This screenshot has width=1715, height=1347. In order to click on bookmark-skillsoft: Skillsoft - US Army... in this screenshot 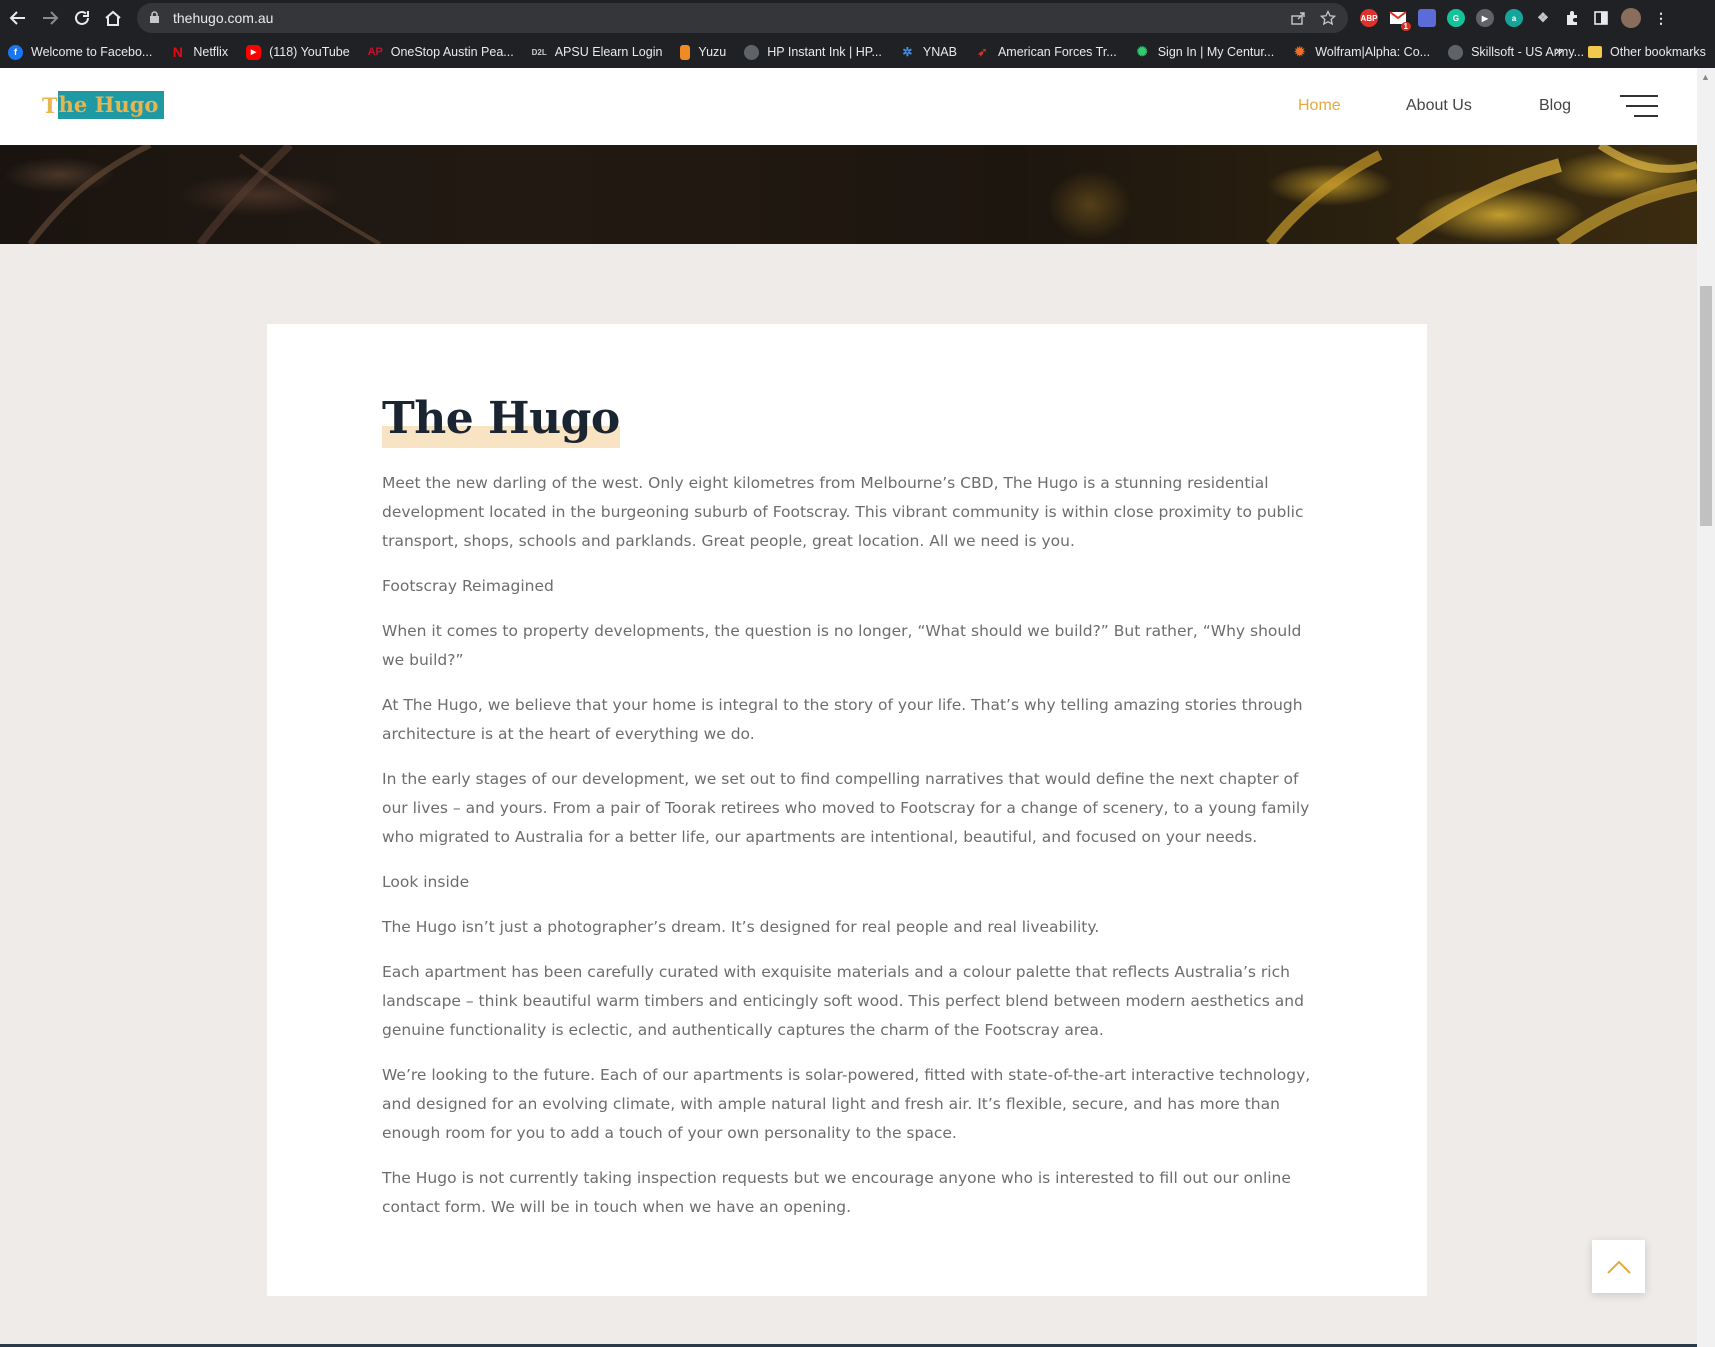, I will do `click(1516, 52)`.